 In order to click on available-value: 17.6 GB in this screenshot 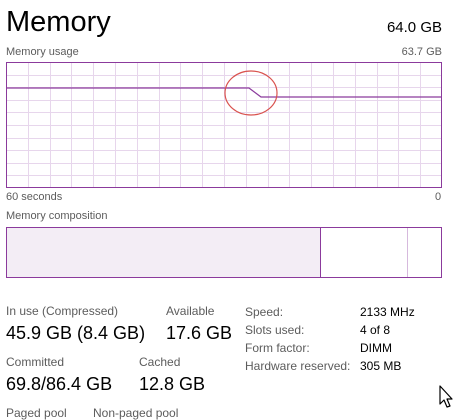, I will do `click(199, 333)`.